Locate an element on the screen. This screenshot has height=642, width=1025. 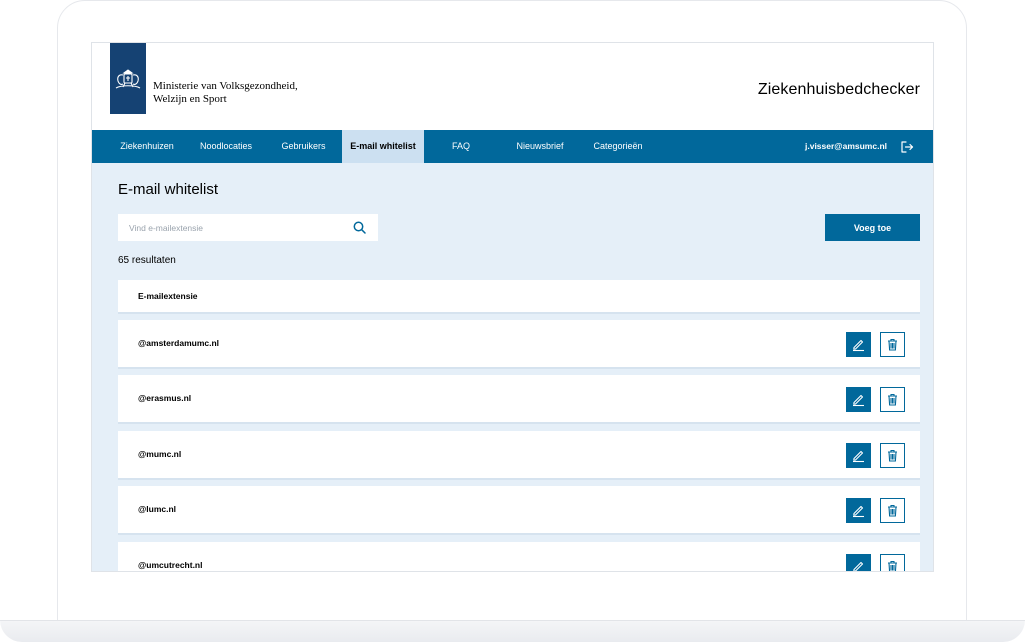
ministry-logo is located at coordinates (128, 78).